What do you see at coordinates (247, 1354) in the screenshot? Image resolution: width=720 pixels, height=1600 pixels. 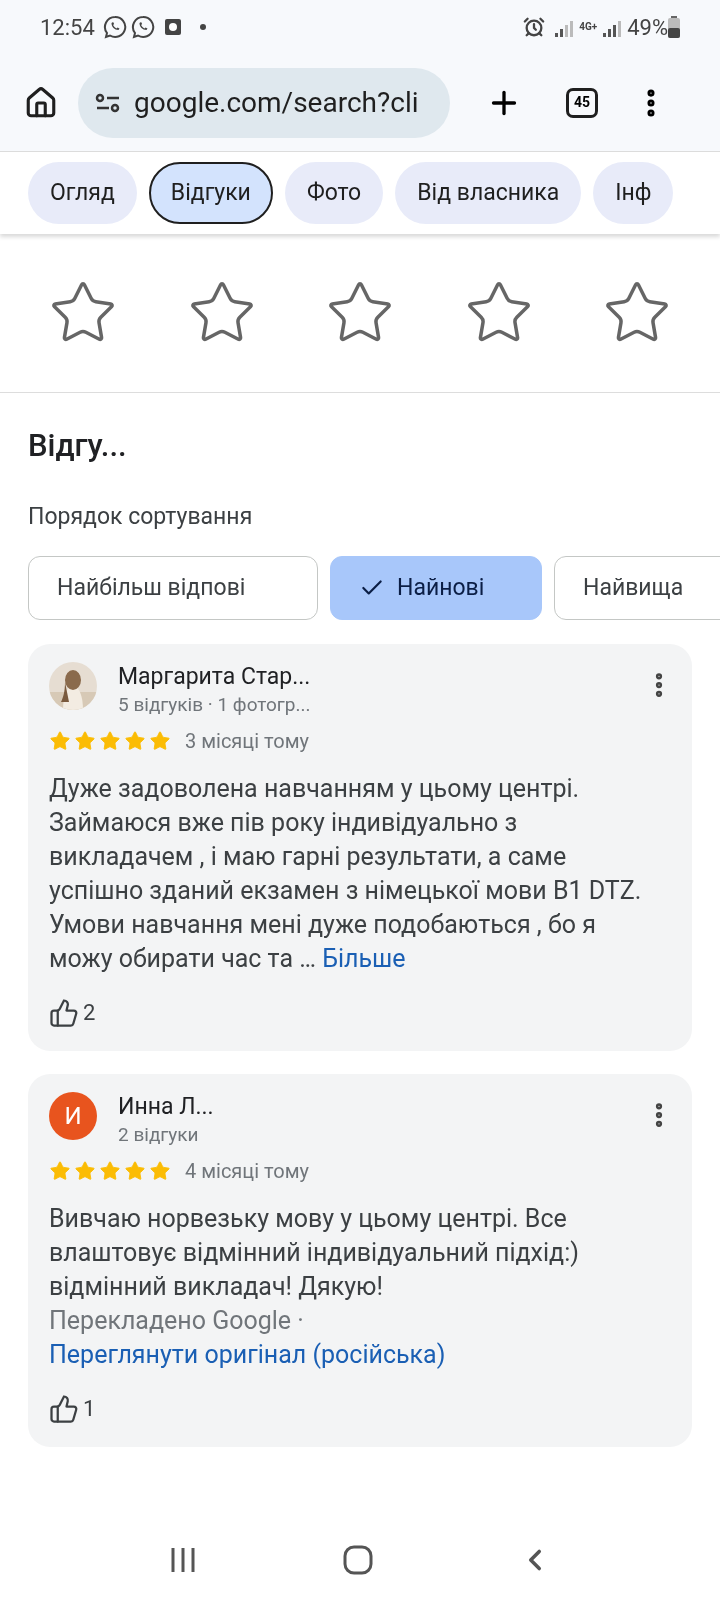 I see `view-original-link: Переглянути оригінал (російська)` at bounding box center [247, 1354].